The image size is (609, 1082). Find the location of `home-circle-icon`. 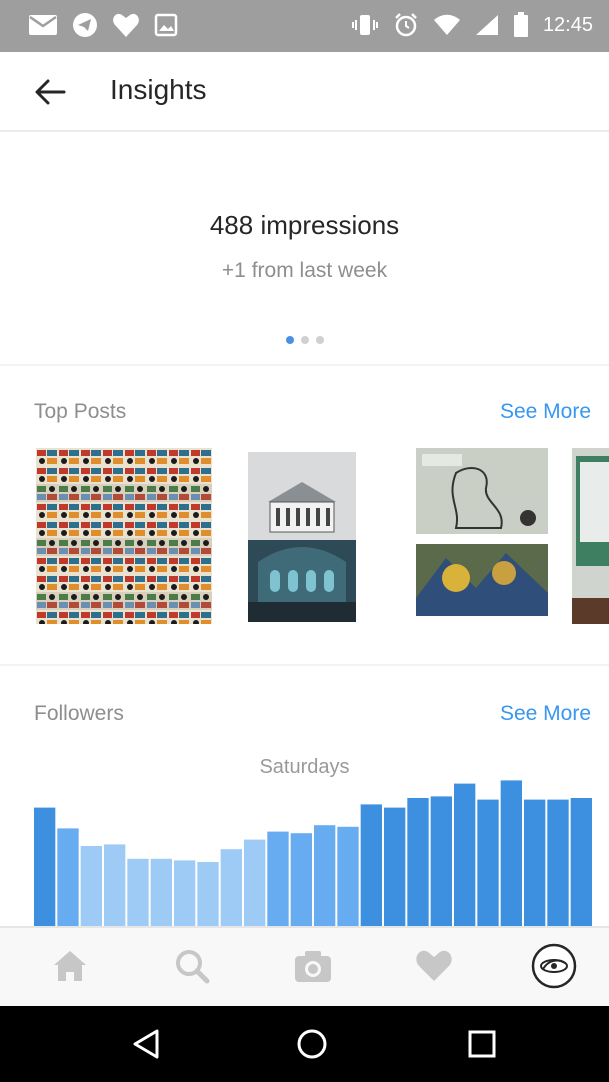

home-circle-icon is located at coordinates (312, 1046).